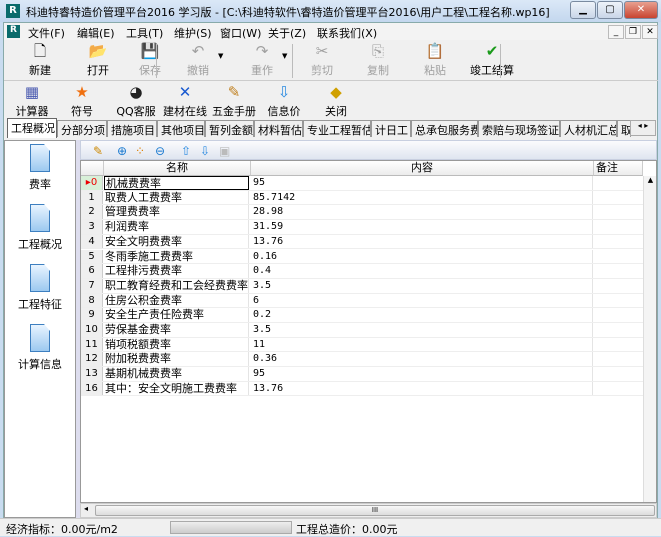 The width and height of the screenshot is (661, 537). What do you see at coordinates (205, 151) in the screenshot?
I see `move-down-icon: ⇩` at bounding box center [205, 151].